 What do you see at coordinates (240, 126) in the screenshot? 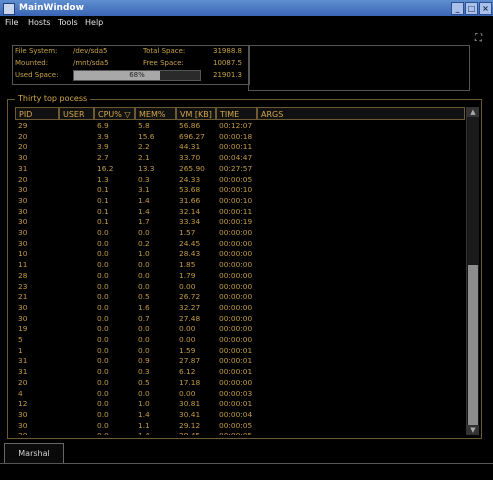
I see `table-row: 29 6.9 5.8 56.86 00:12:07` at bounding box center [240, 126].